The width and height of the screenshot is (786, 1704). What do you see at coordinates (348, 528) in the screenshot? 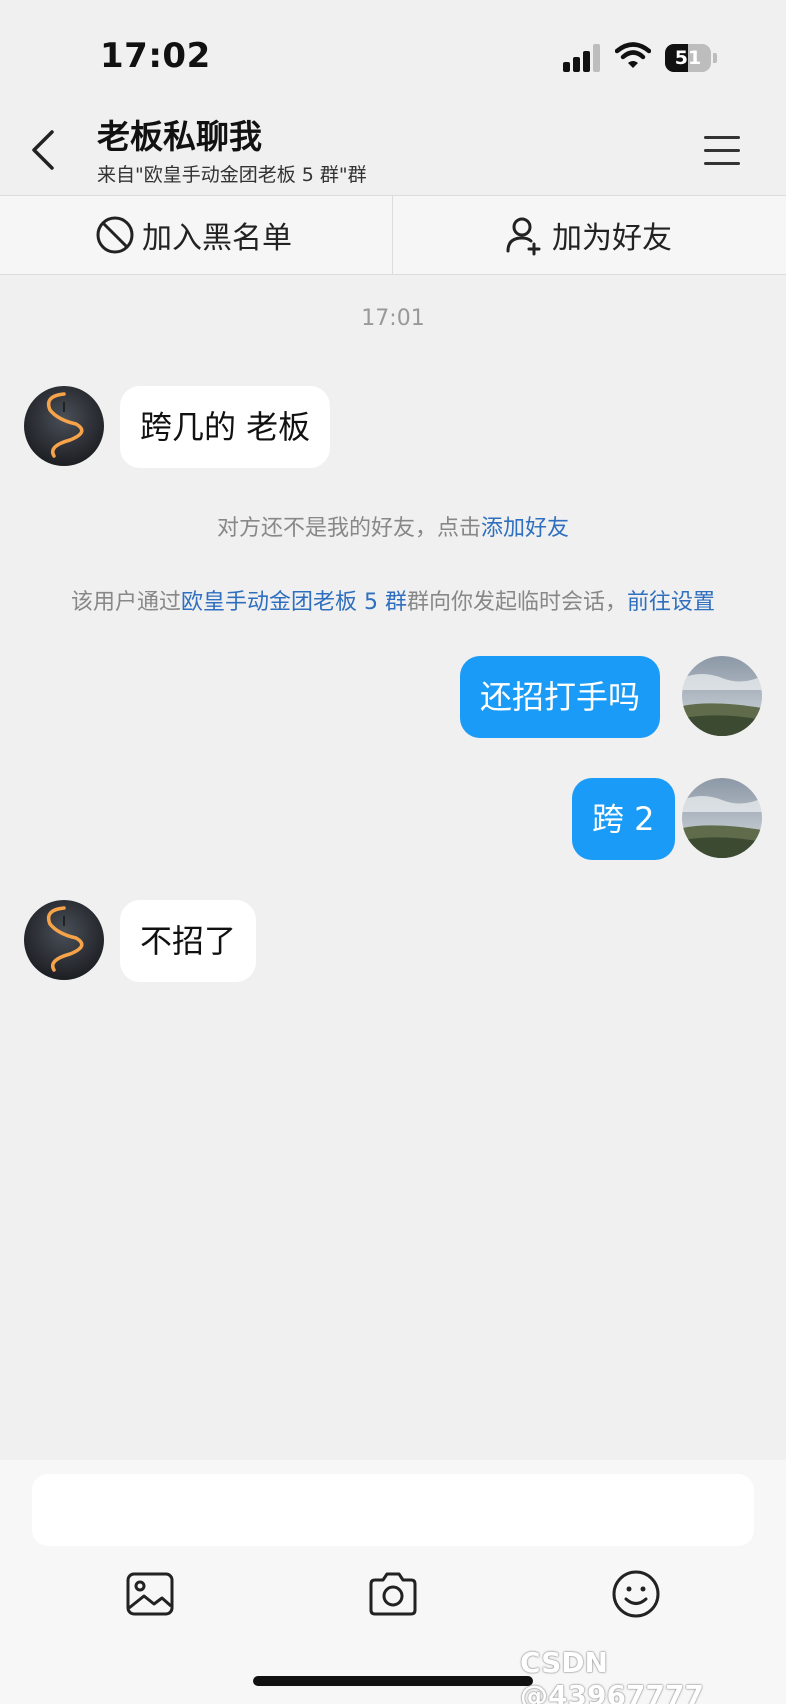
I see `friend-notice-text: 对方还不是我的好友，点击` at bounding box center [348, 528].